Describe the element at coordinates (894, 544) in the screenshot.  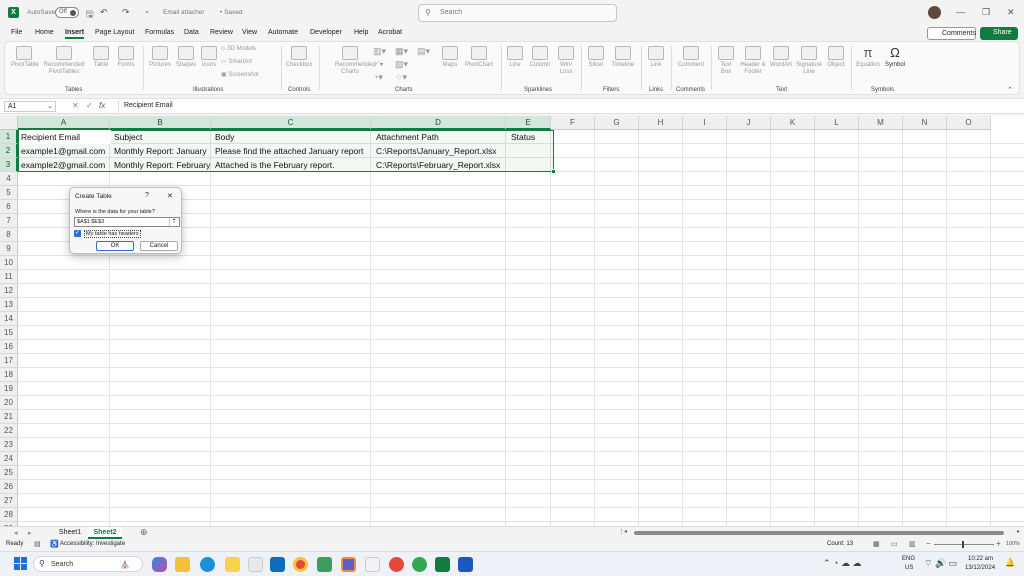
I see `page-layout-view-icon: ▭` at that location.